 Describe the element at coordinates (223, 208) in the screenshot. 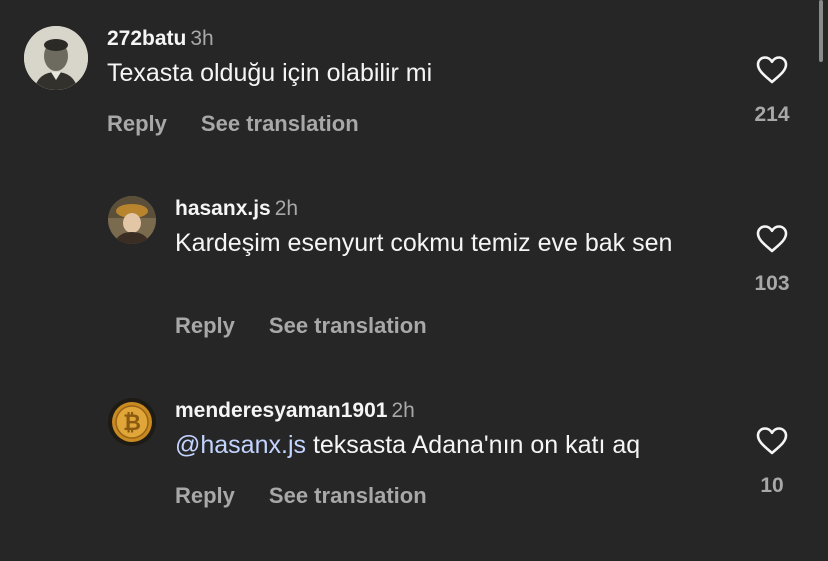

I see `username: hasanx.js` at that location.